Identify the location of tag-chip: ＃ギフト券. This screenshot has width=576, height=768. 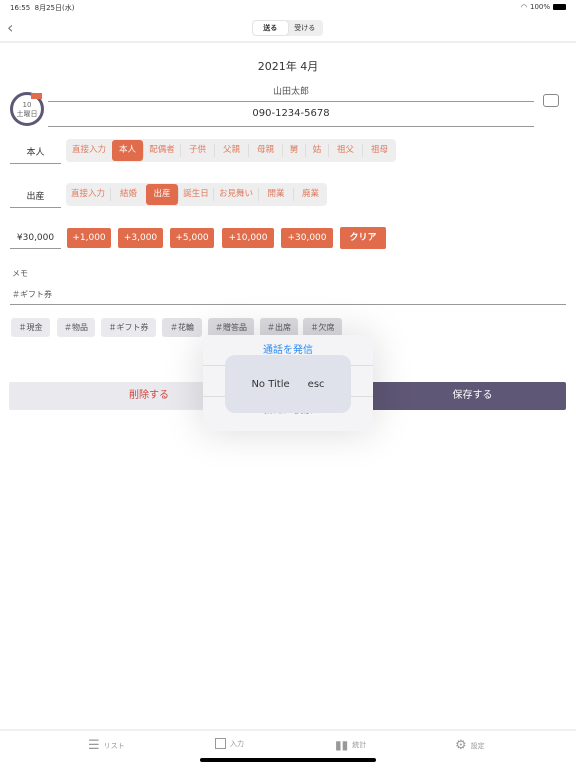
(128, 327).